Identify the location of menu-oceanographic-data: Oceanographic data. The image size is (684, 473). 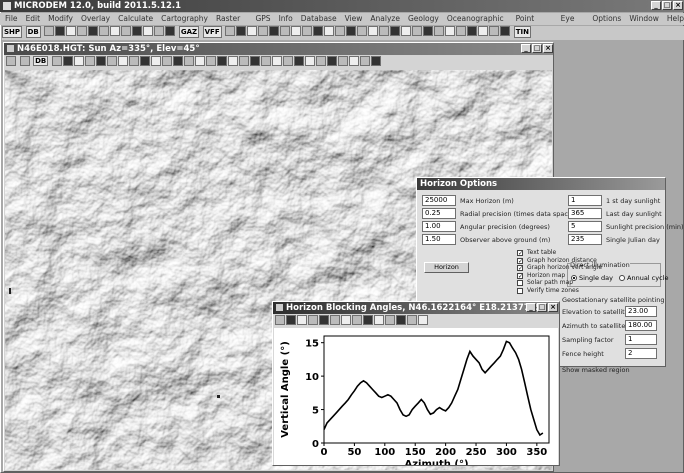
(477, 24).